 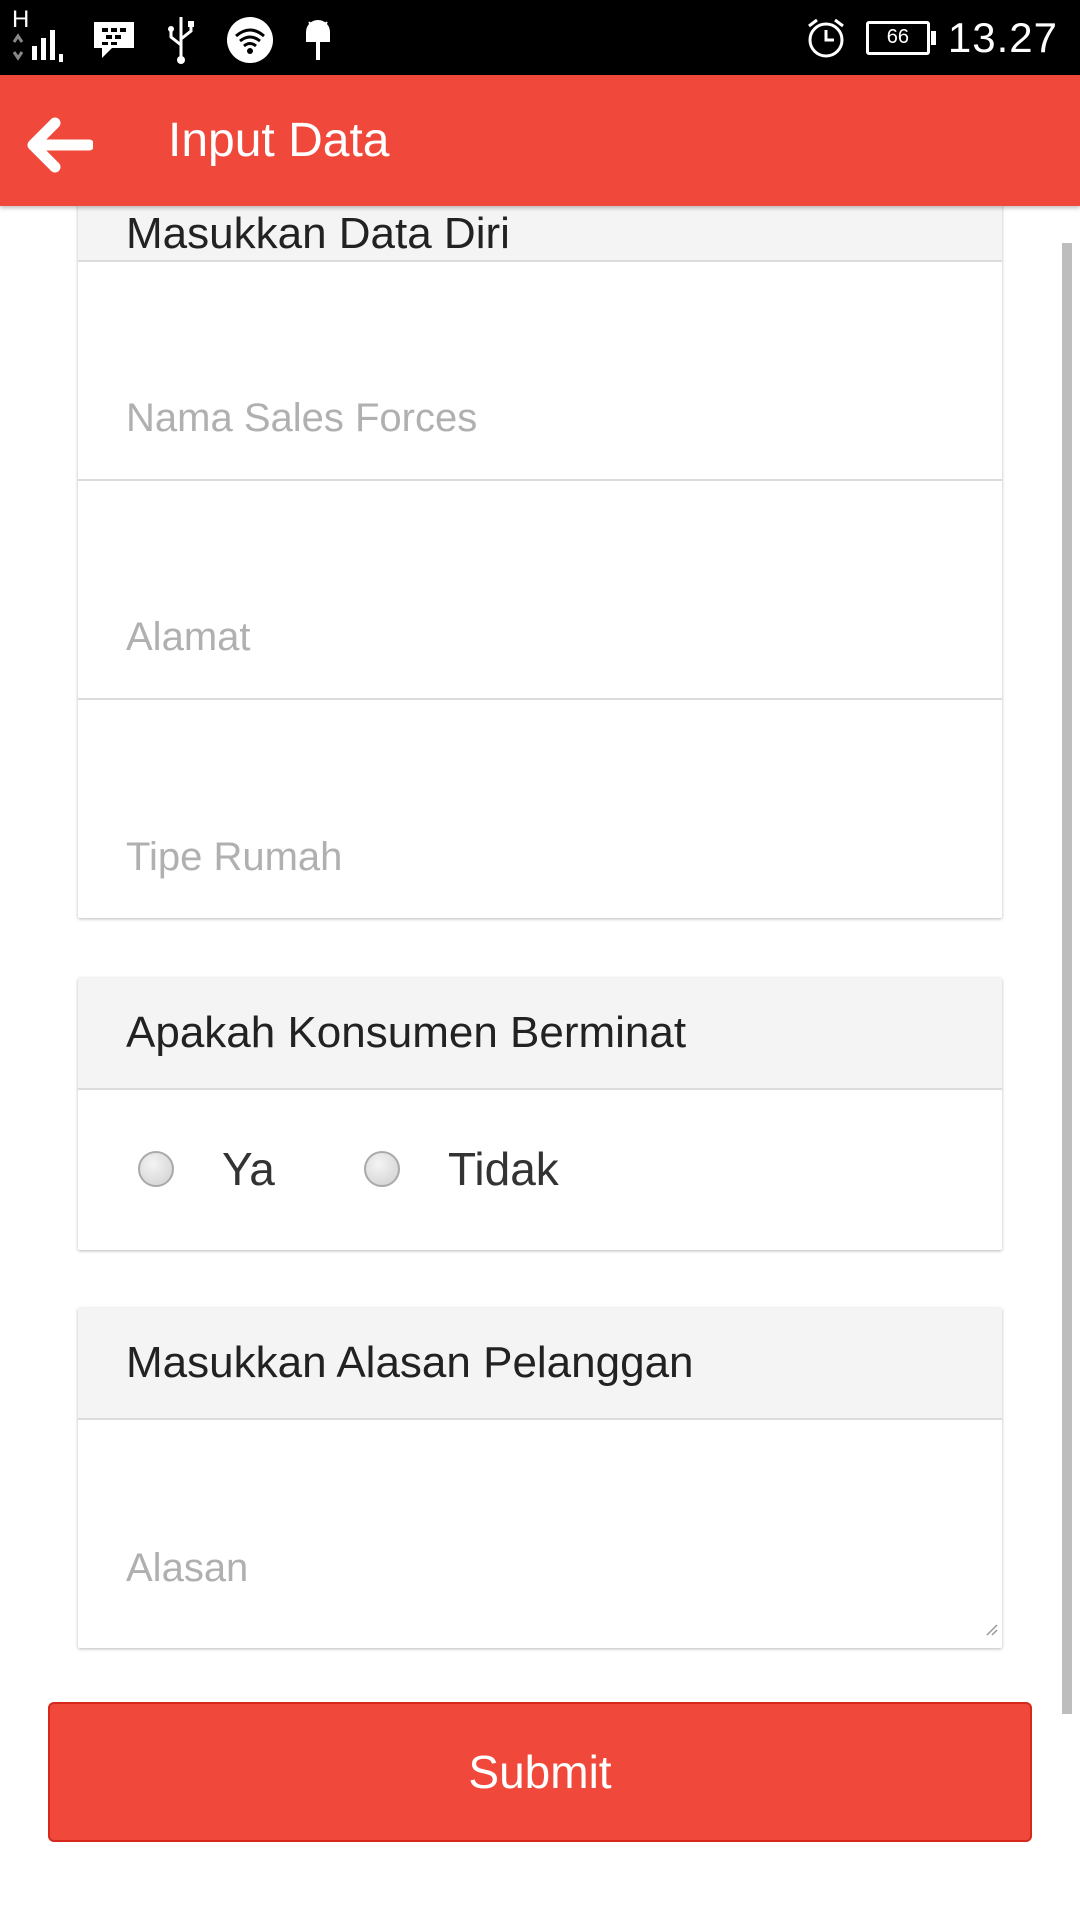 I want to click on radio-option-tidak: Tidak, so click(x=461, y=1169).